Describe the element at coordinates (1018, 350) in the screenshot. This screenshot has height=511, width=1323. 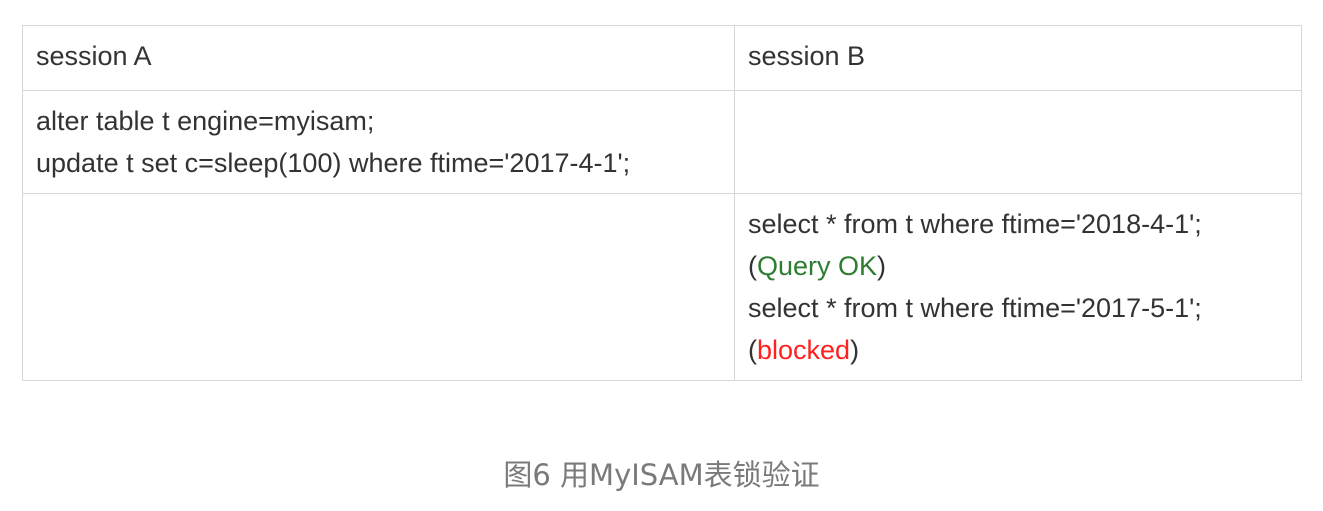
I see `session-b-result-2: (blocked)` at that location.